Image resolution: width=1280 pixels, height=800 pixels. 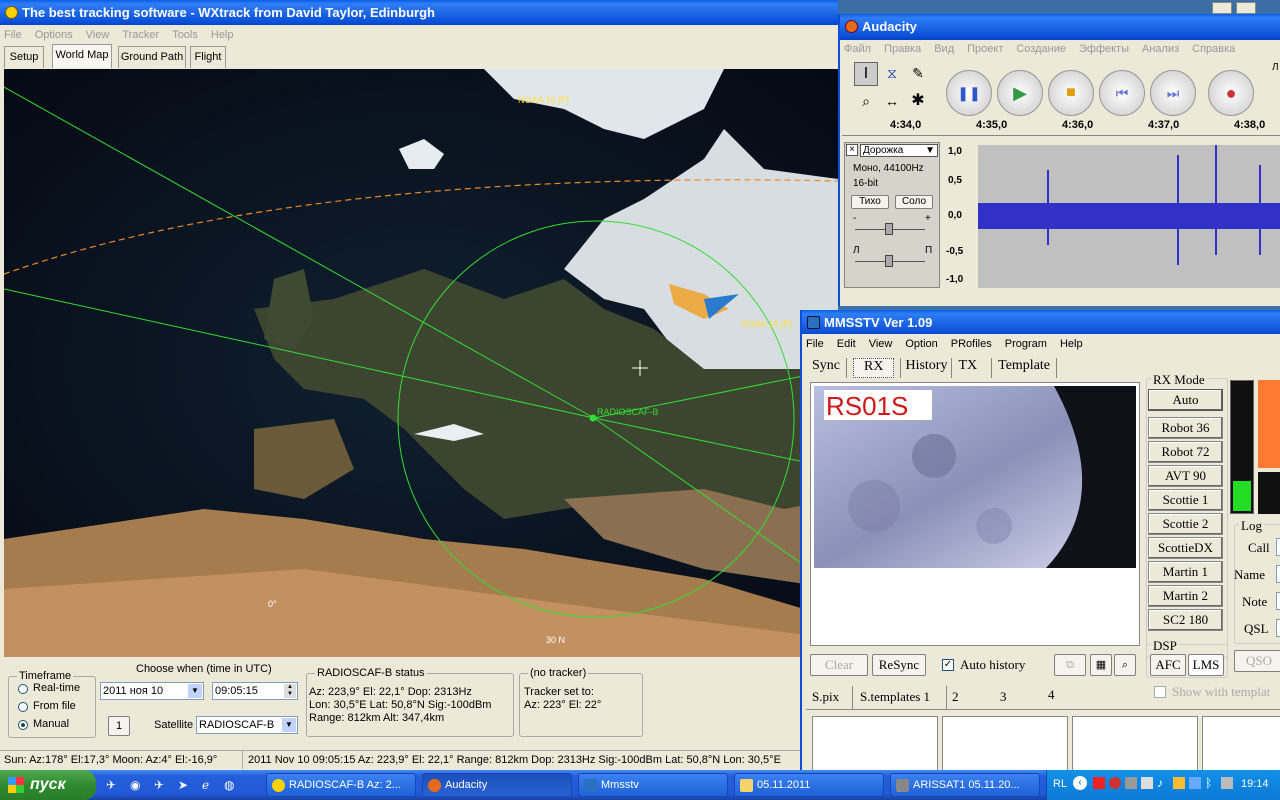 What do you see at coordinates (895, 697) in the screenshot?
I see `tab-stemplates1: S.templates 1` at bounding box center [895, 697].